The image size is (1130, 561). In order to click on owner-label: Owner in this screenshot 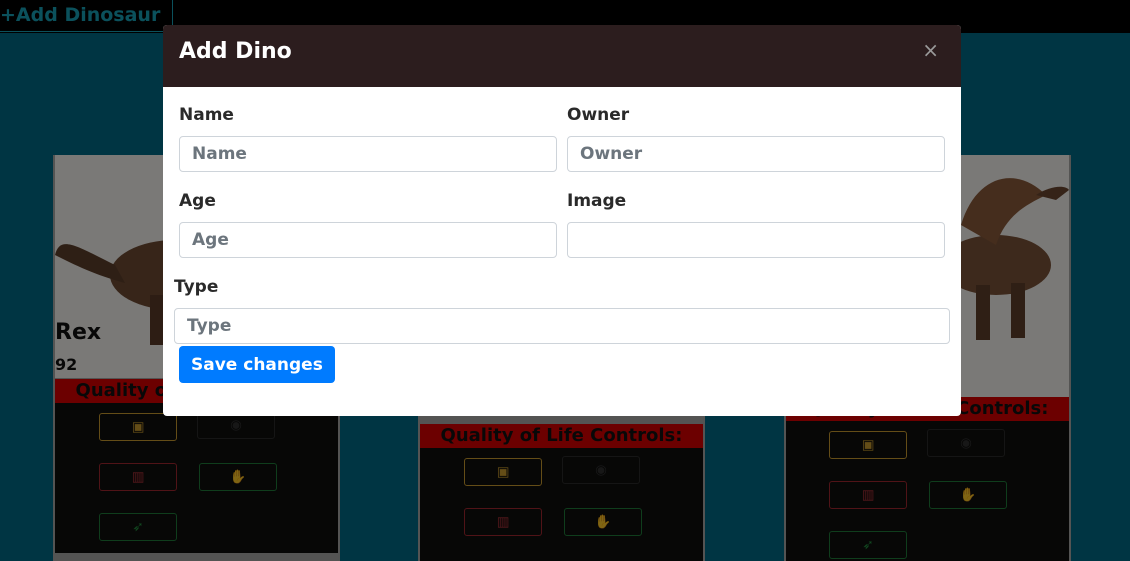, I will do `click(598, 115)`.